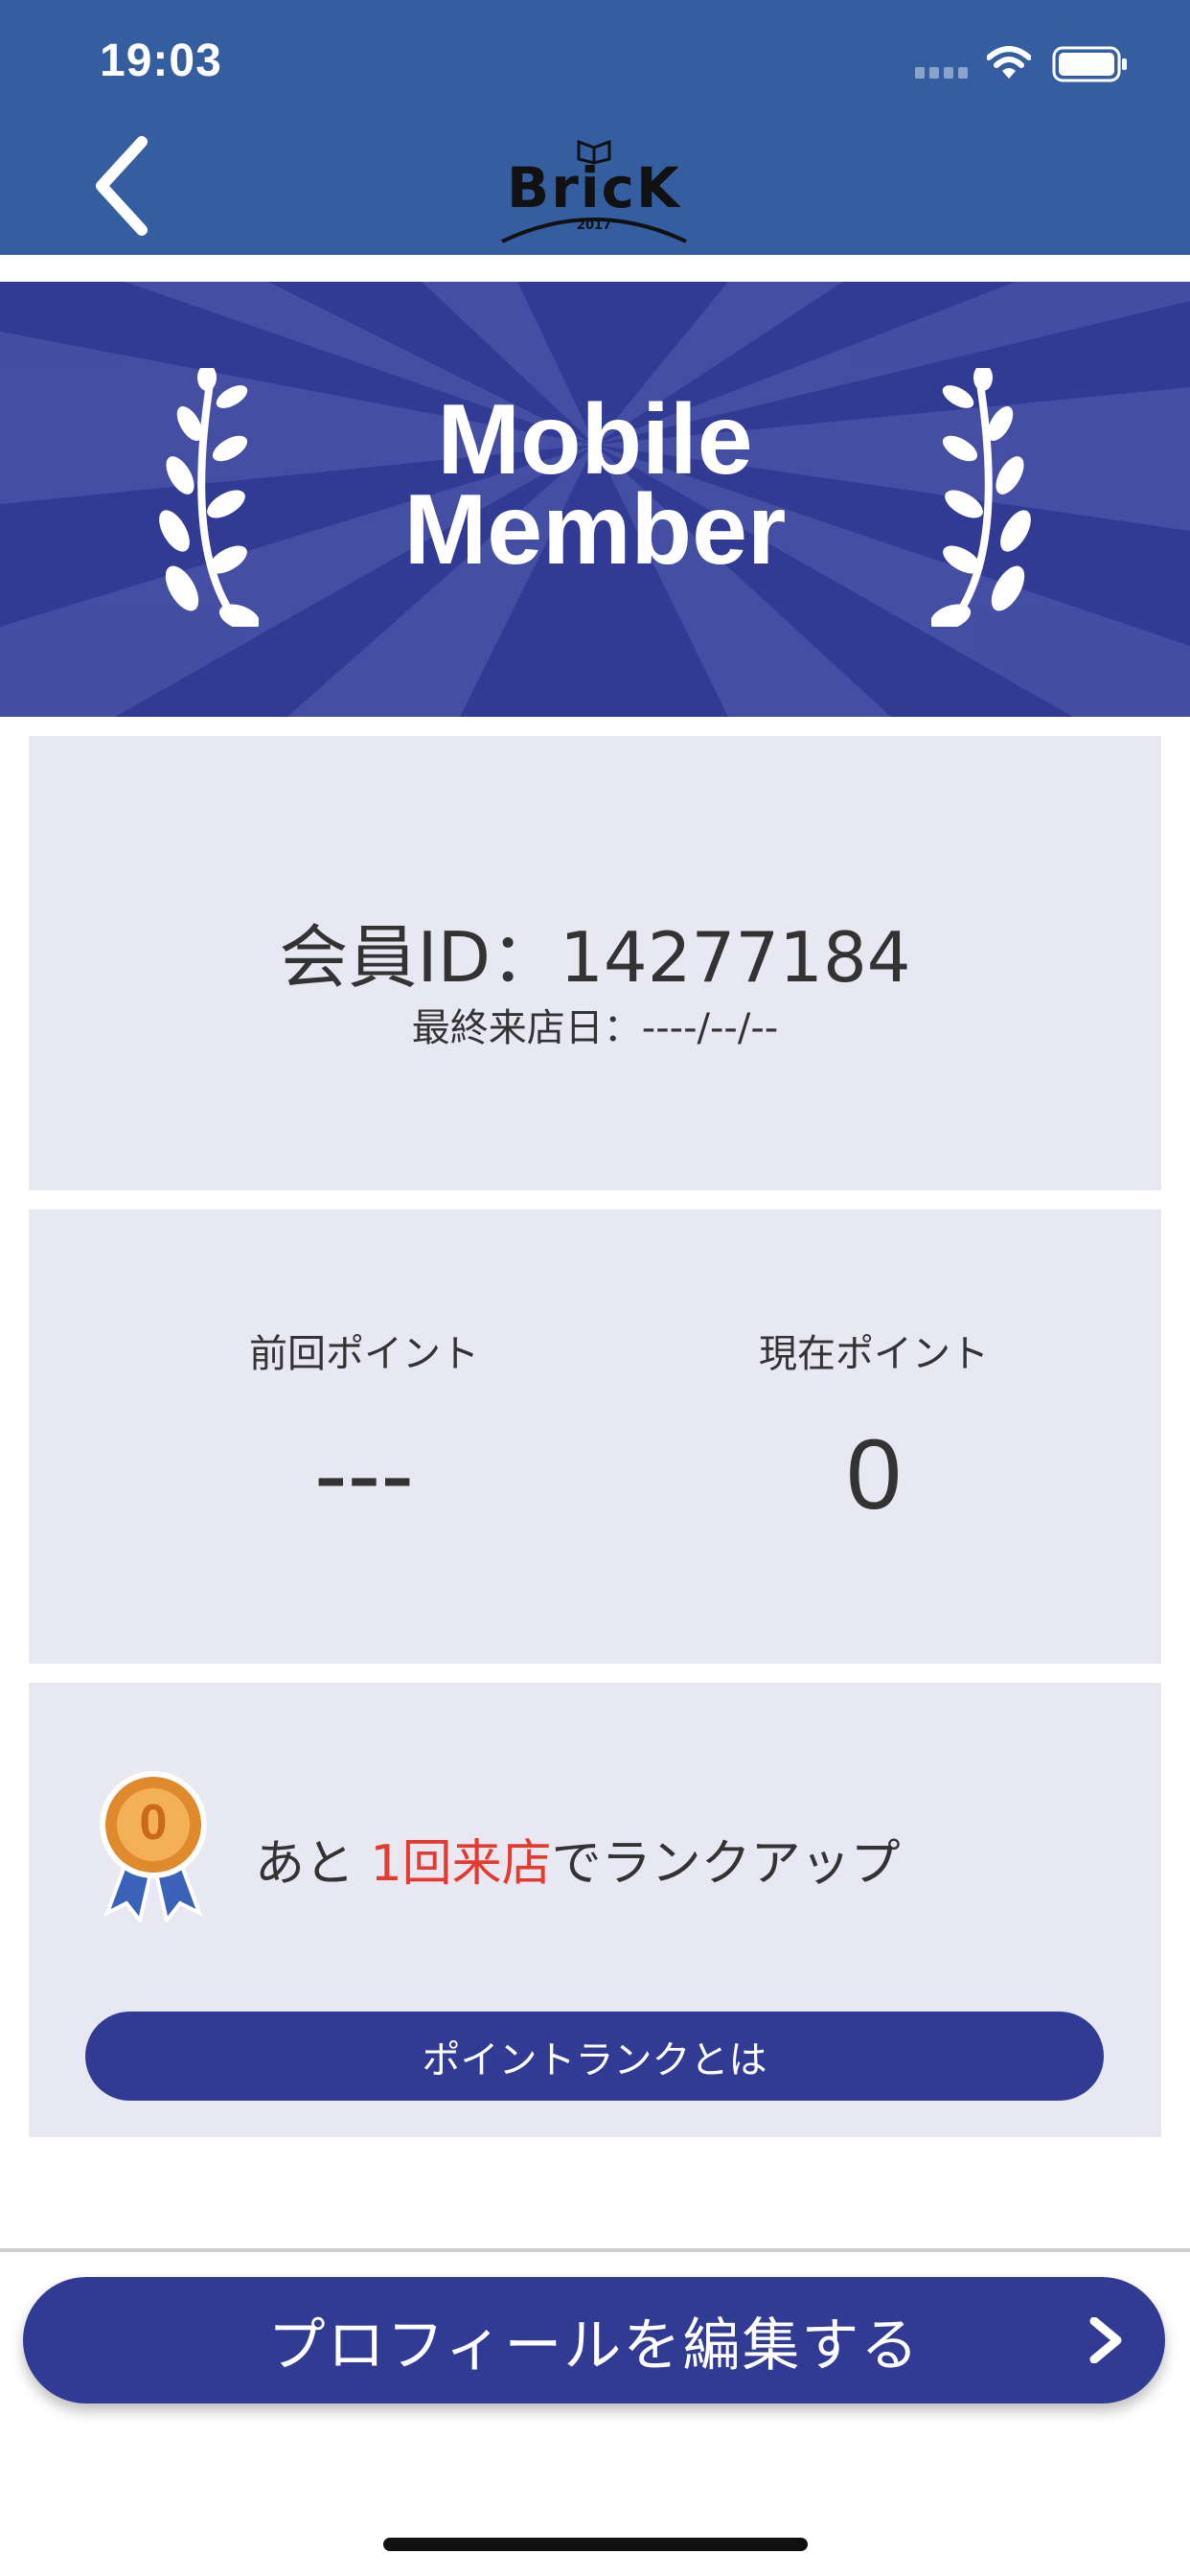 This screenshot has height=2576, width=1190. What do you see at coordinates (461, 1864) in the screenshot?
I see `rankup-visits-remaining: 1回来店` at bounding box center [461, 1864].